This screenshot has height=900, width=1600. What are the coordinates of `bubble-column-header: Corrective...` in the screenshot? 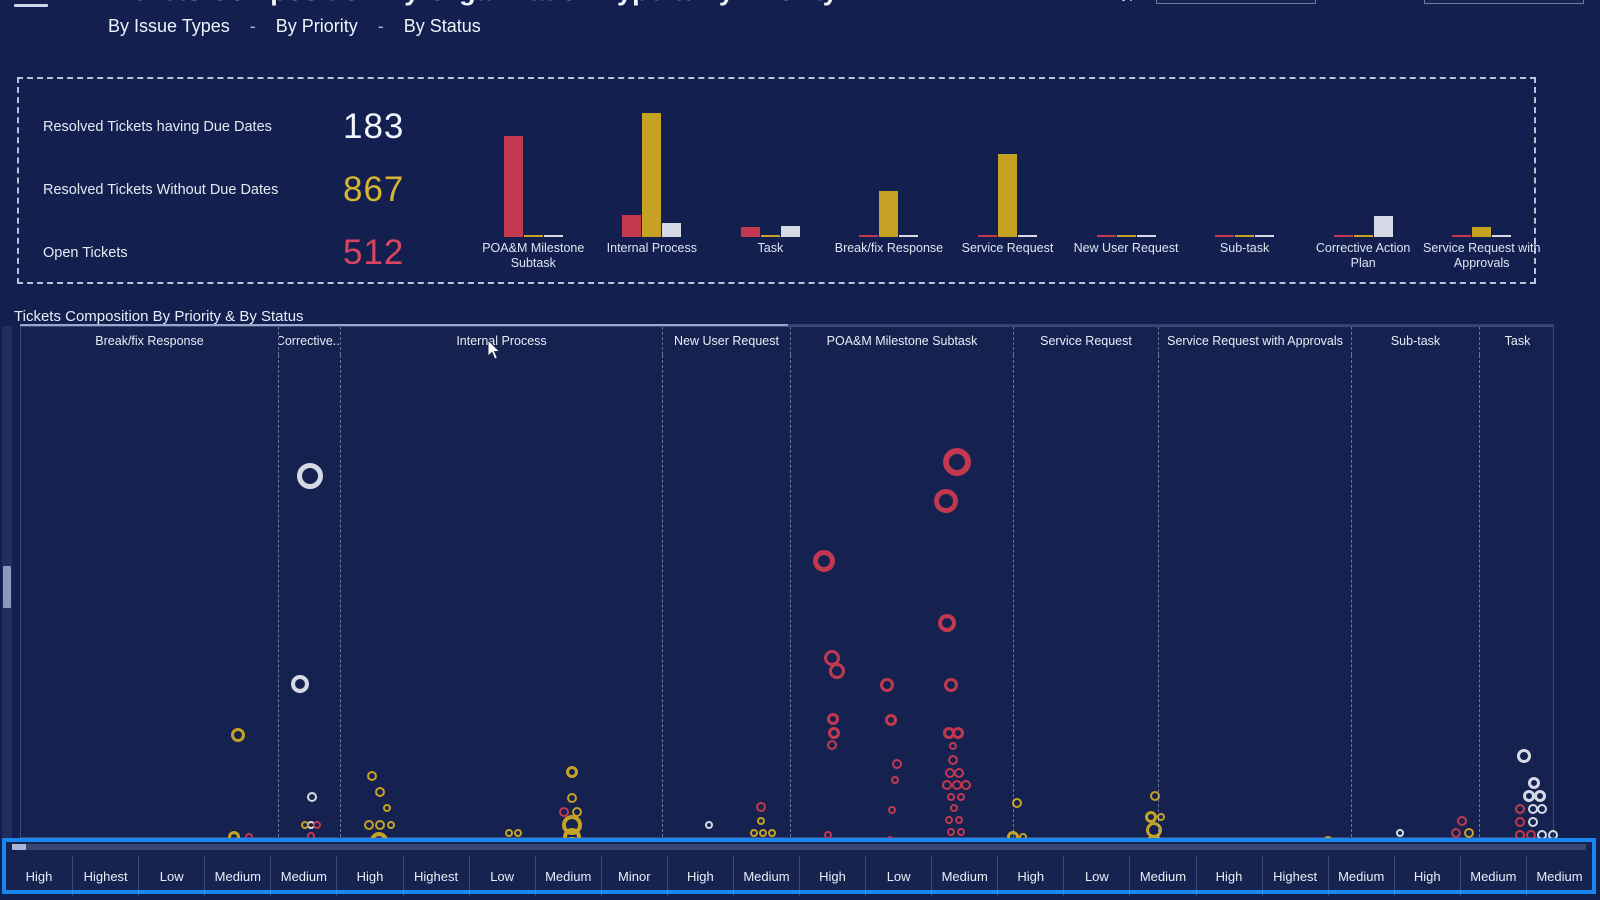 It's located at (309, 341).